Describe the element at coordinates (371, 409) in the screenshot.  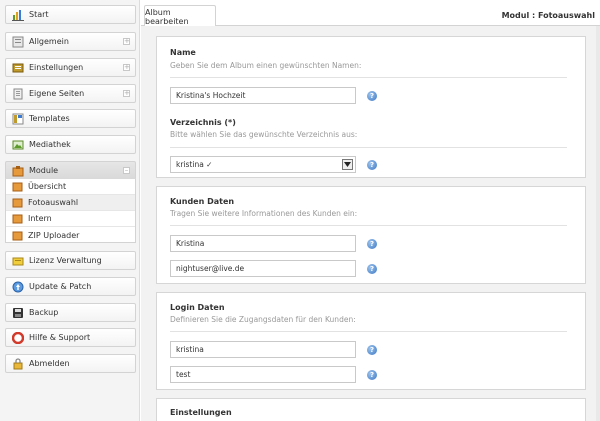
I see `section-einstellungen: Einstellungen` at that location.